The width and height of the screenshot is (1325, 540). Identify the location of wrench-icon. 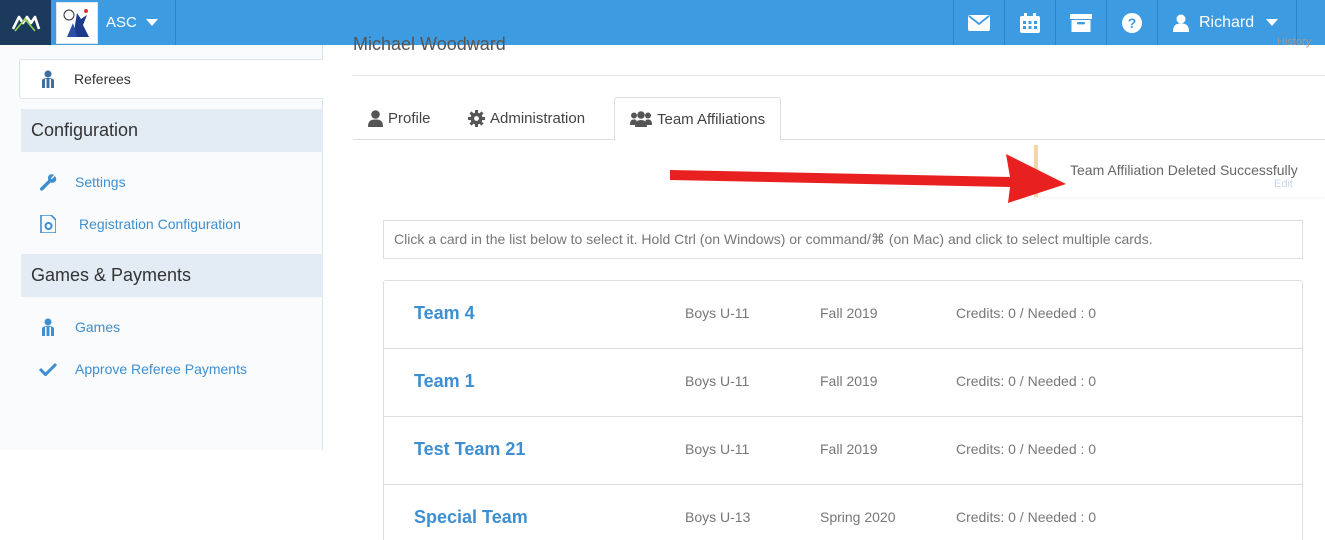
(48, 182).